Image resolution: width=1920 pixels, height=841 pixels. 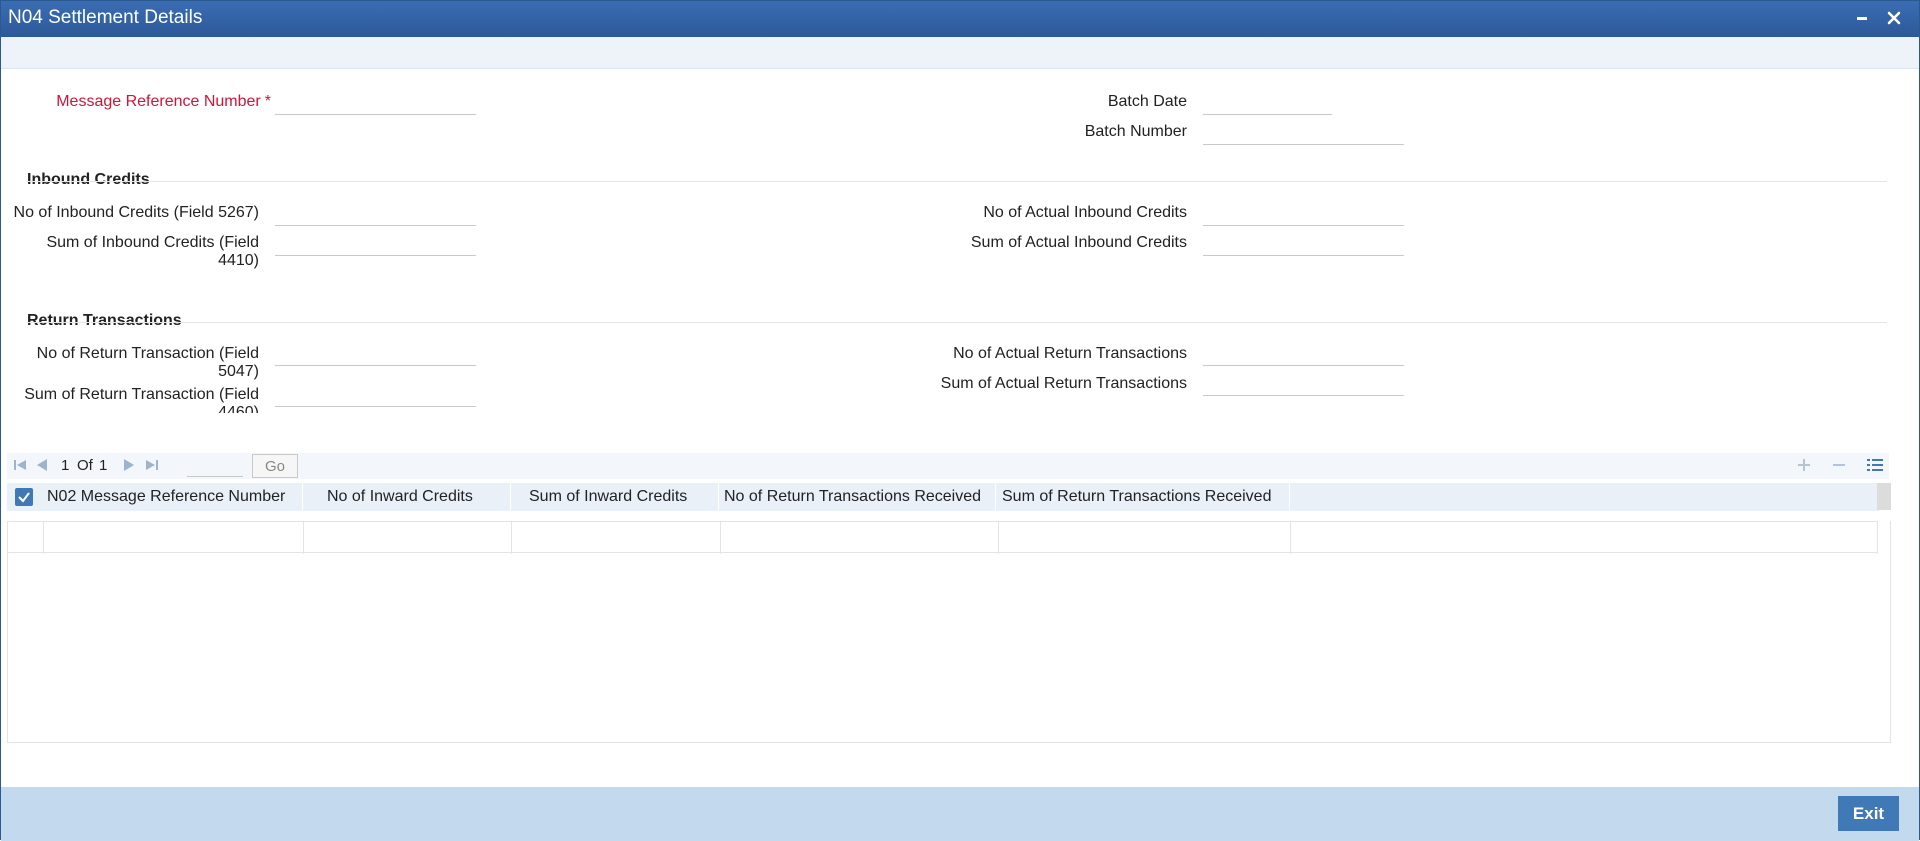 I want to click on footer-bar: Exit, so click(x=960, y=814).